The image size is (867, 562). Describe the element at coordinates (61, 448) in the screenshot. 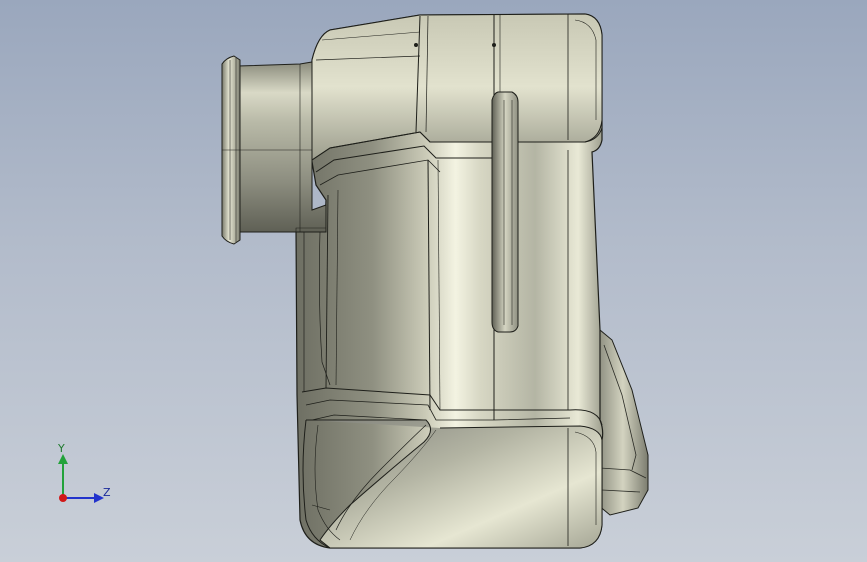

I see `y-axis-label: Y` at that location.